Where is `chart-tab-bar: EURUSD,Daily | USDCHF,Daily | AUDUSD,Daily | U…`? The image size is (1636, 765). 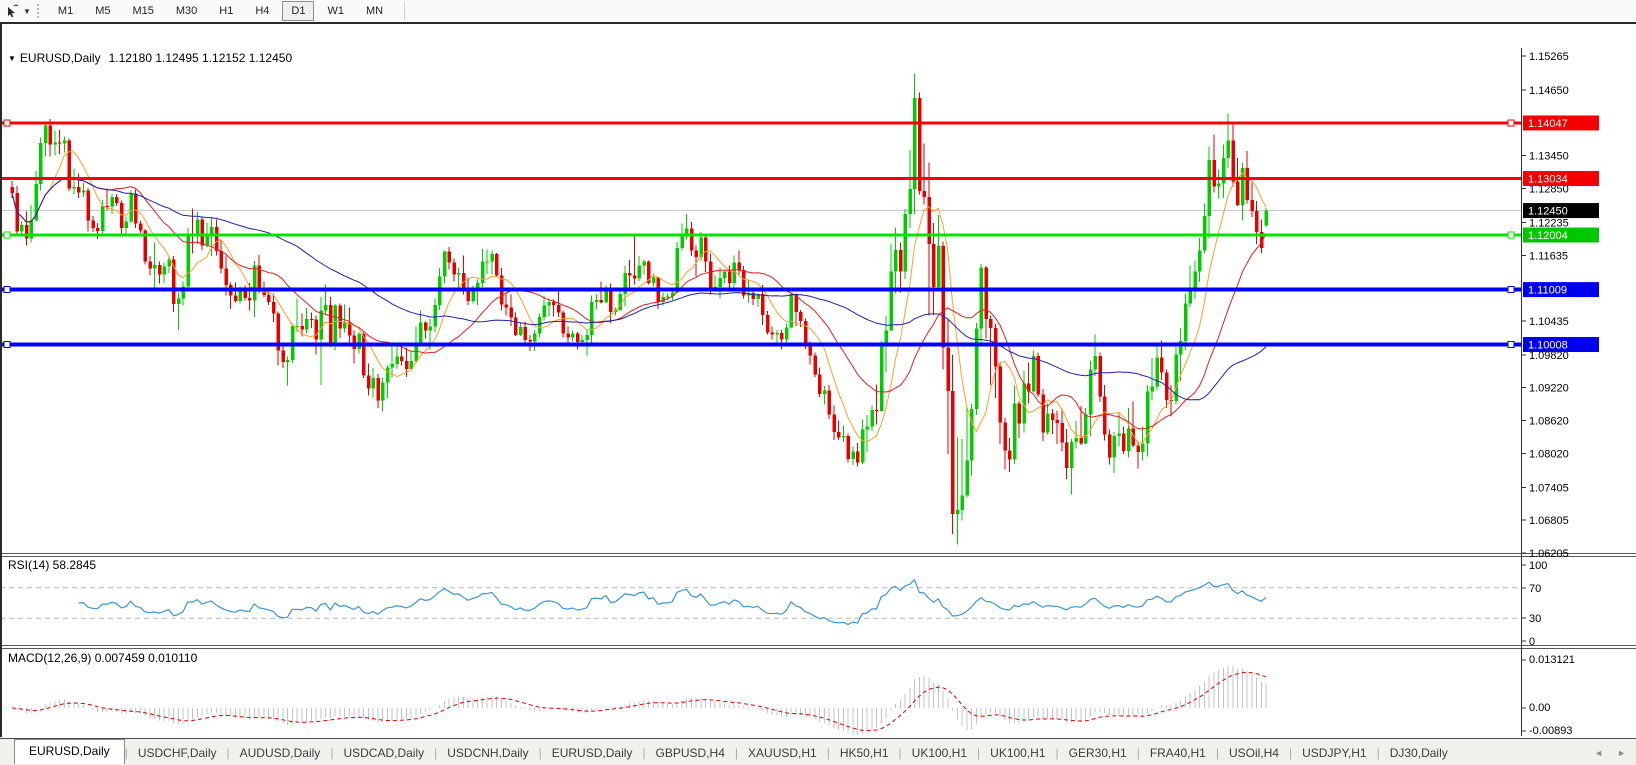 chart-tab-bar: EURUSD,Daily | USDCHF,Daily | AUDUSD,Daily | U… is located at coordinates (818, 751).